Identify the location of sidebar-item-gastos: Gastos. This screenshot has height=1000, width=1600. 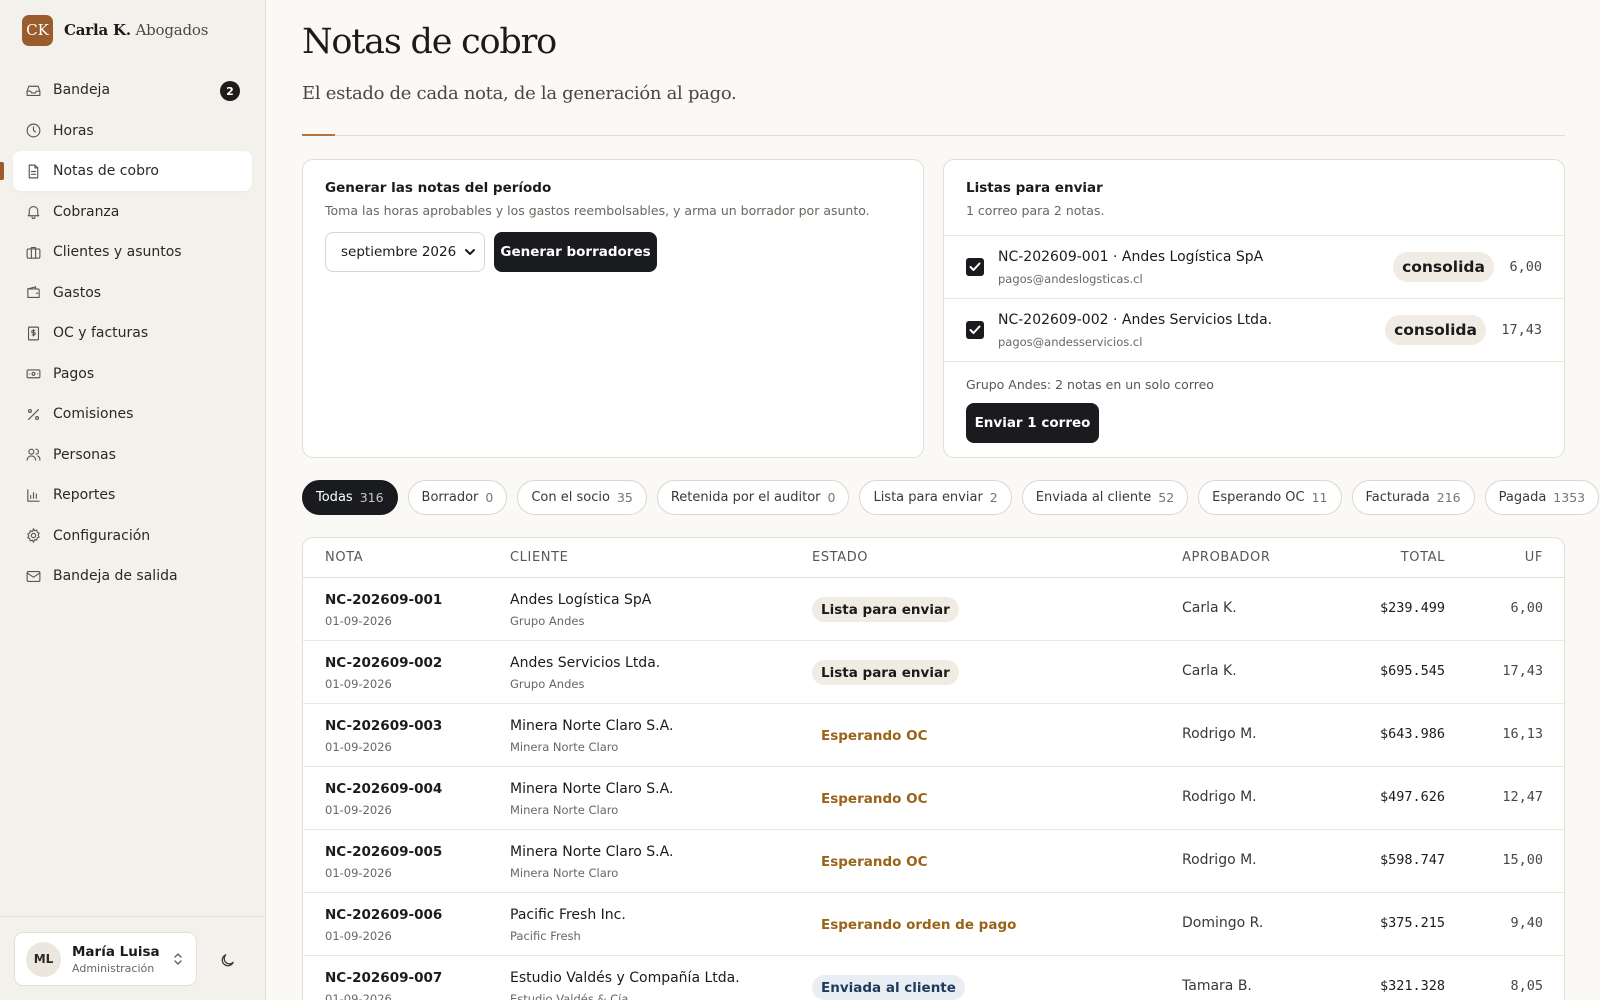
(132, 293).